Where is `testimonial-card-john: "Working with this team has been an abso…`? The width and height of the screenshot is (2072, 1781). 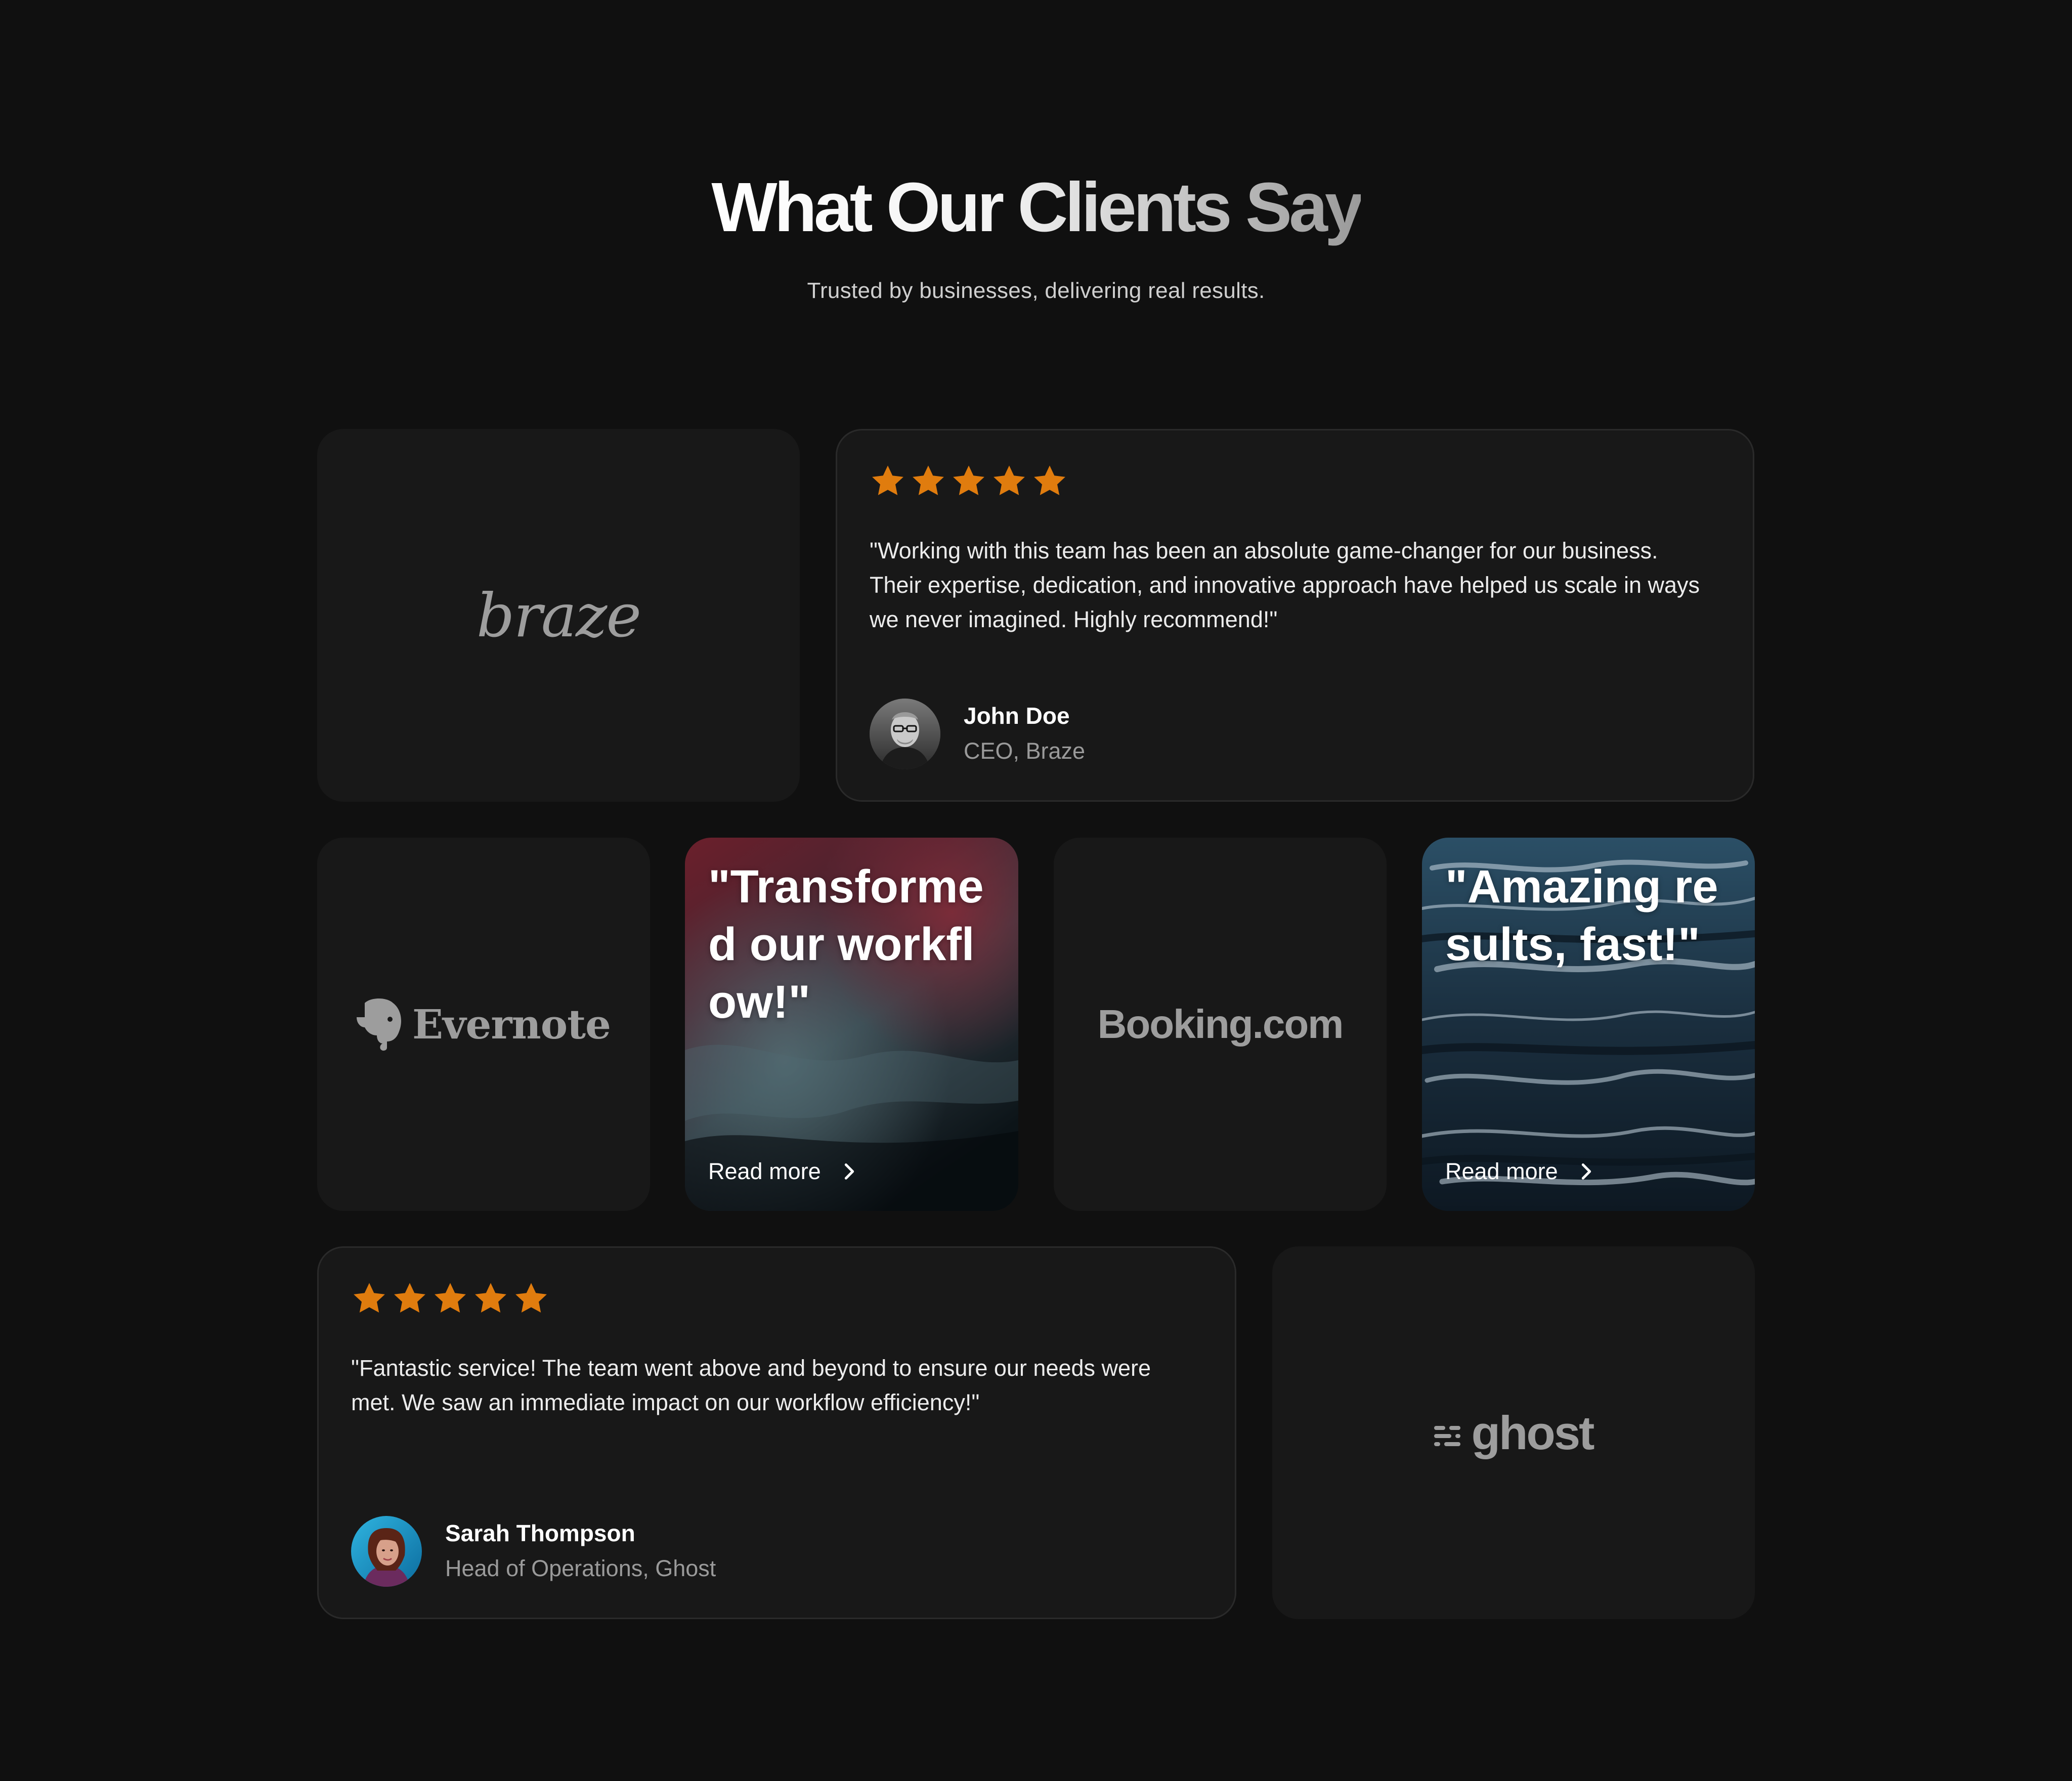 testimonial-card-john: "Working with this team has been an abso… is located at coordinates (1295, 615).